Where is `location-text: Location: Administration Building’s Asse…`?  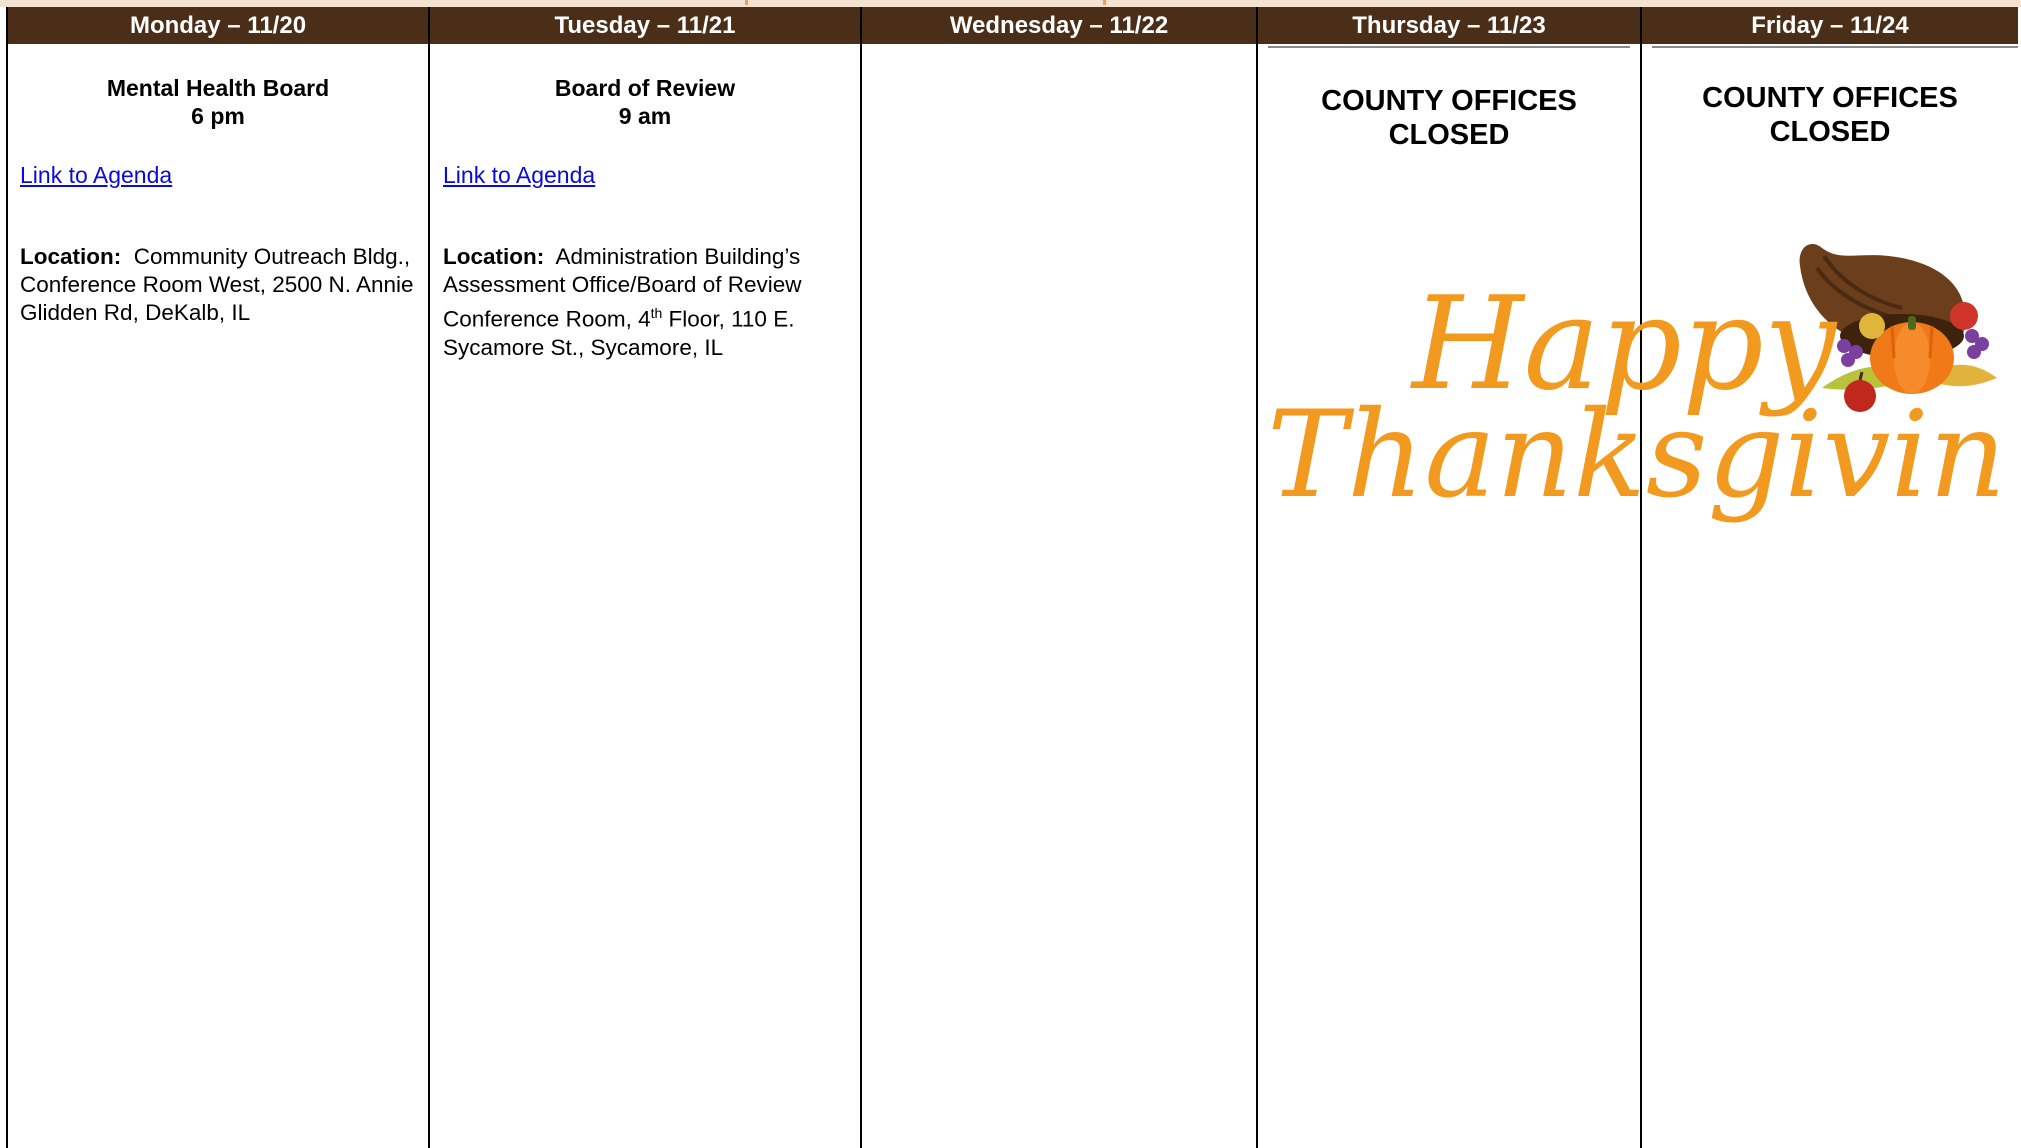
location-text: Location: Administration Building’s Asse… is located at coordinates (643, 302).